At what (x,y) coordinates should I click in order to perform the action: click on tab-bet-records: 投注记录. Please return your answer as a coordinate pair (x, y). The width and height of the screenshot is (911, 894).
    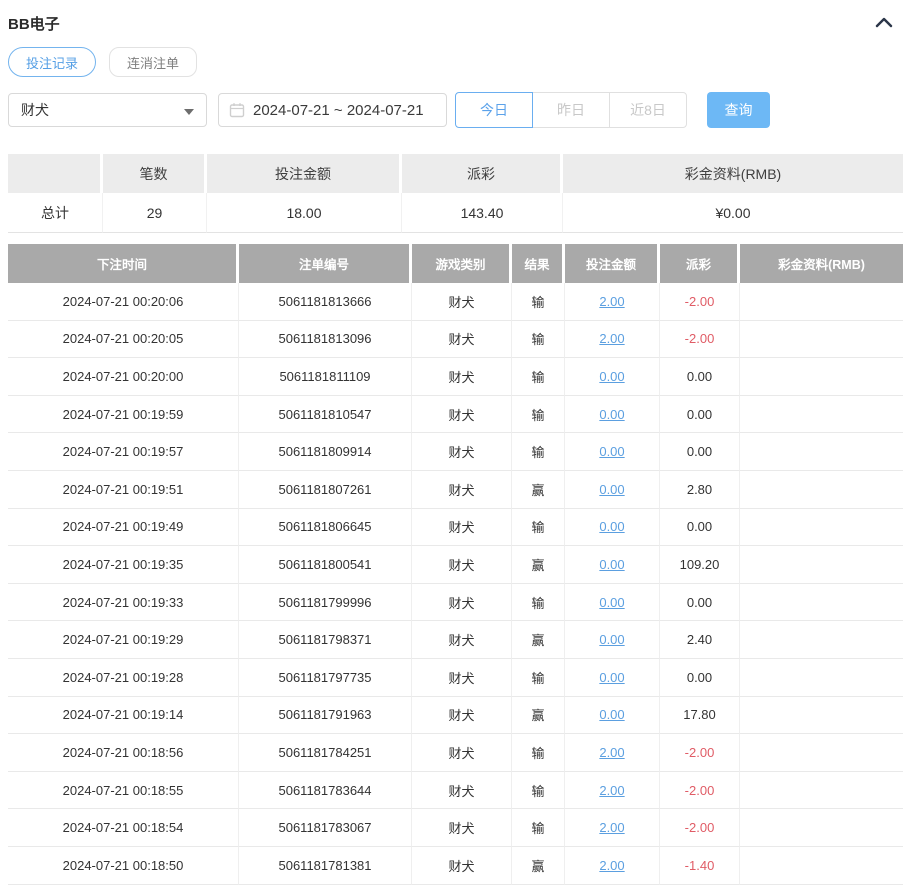
    Looking at the image, I should click on (52, 62).